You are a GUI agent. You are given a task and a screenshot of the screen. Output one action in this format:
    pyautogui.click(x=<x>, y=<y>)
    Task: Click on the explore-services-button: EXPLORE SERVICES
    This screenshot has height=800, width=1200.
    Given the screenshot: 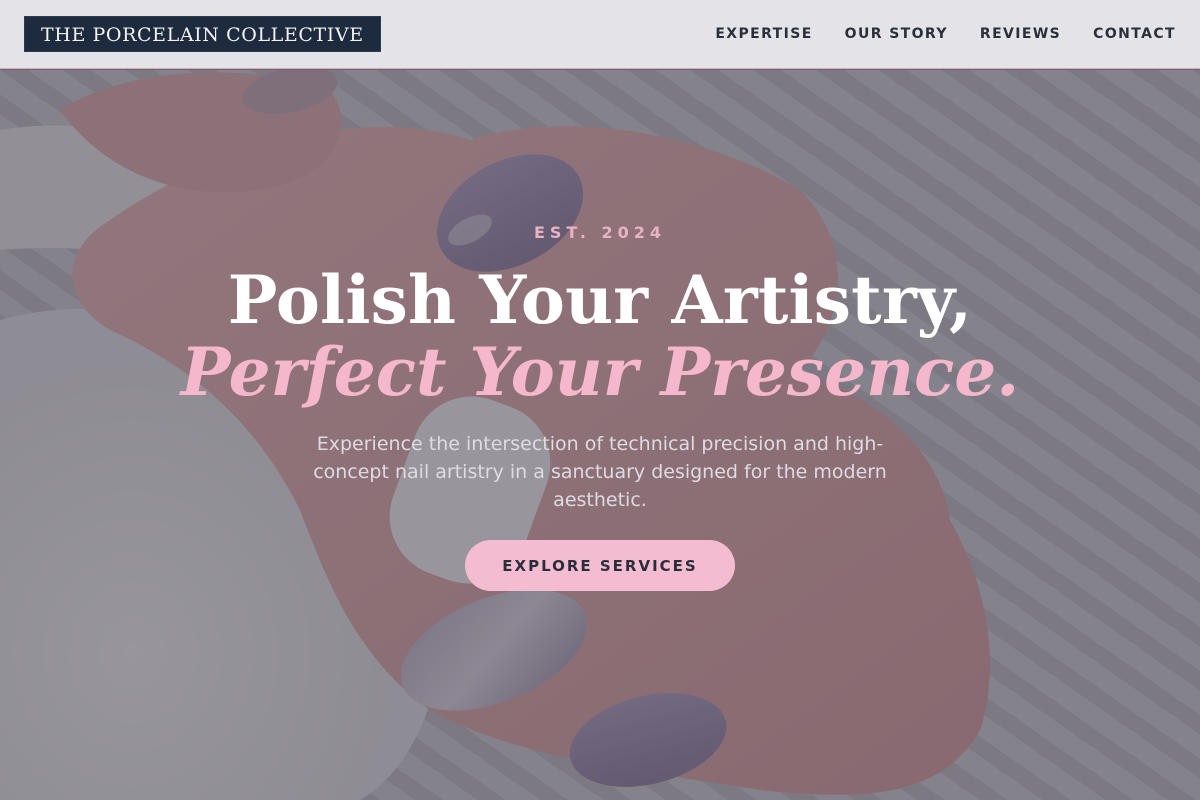 What is the action you would take?
    pyautogui.click(x=600, y=565)
    